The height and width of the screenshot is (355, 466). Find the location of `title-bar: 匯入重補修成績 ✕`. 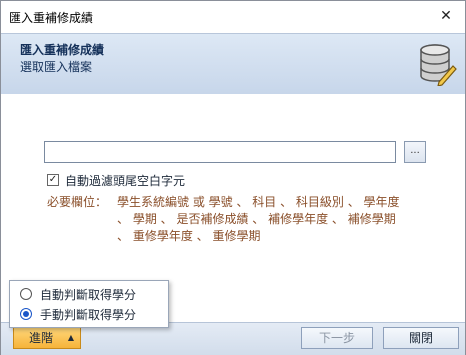

title-bar: 匯入重補修成績 ✕ is located at coordinates (233, 17).